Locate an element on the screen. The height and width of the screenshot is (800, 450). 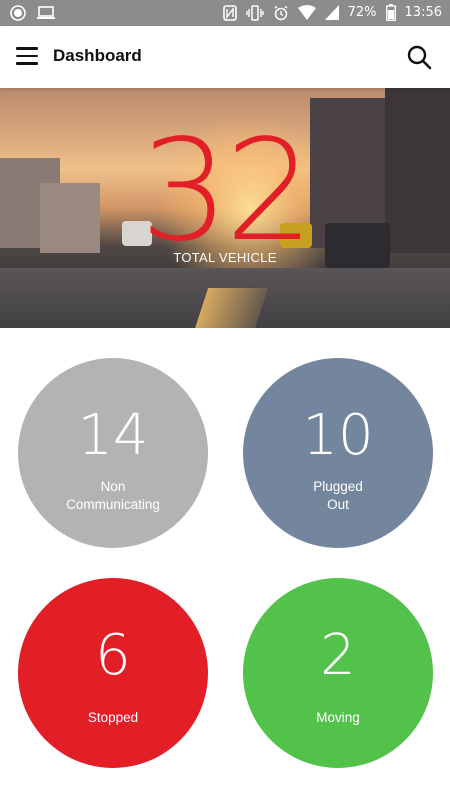
search-icon is located at coordinates (419, 57).